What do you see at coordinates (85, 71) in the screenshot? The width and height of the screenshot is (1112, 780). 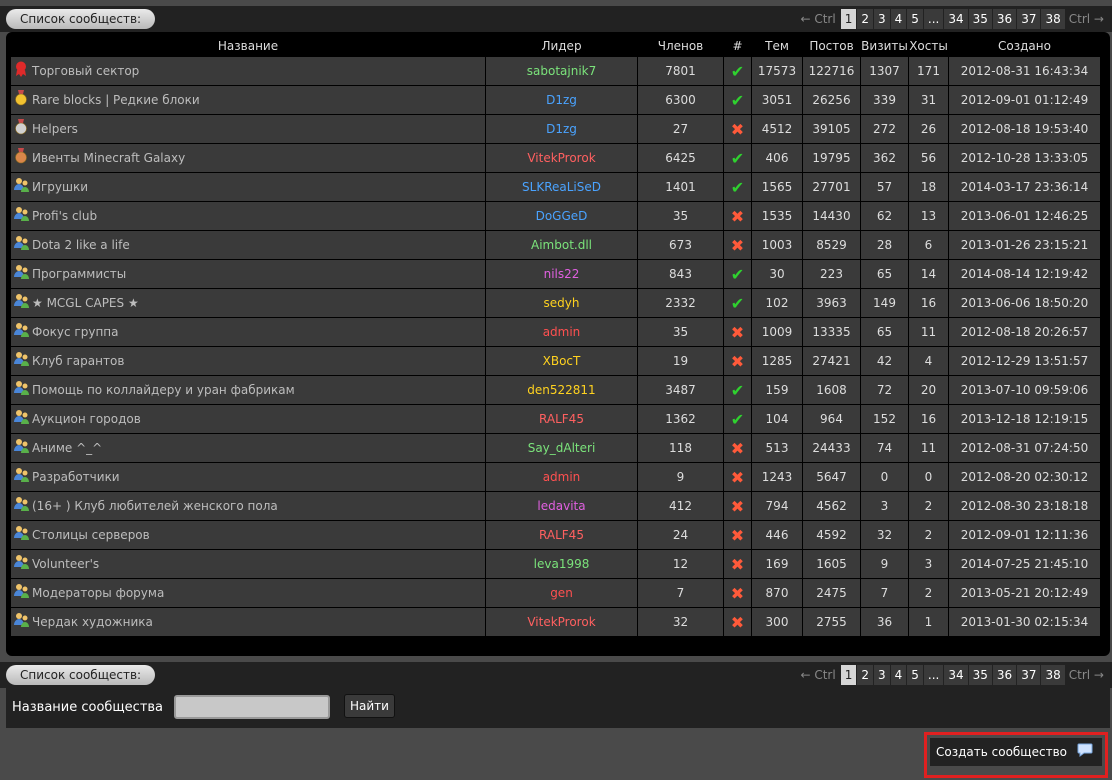 I see `community-name: Торговый сектор` at bounding box center [85, 71].